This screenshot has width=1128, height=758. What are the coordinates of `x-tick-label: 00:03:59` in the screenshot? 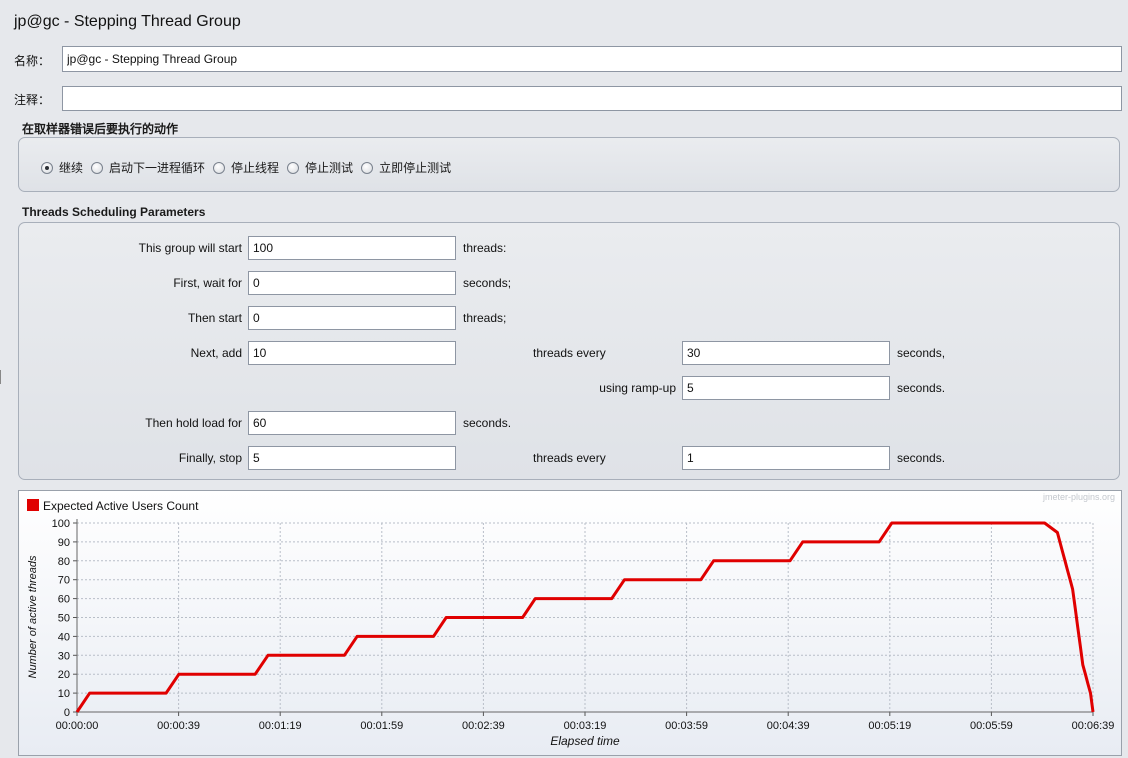 It's located at (686, 726).